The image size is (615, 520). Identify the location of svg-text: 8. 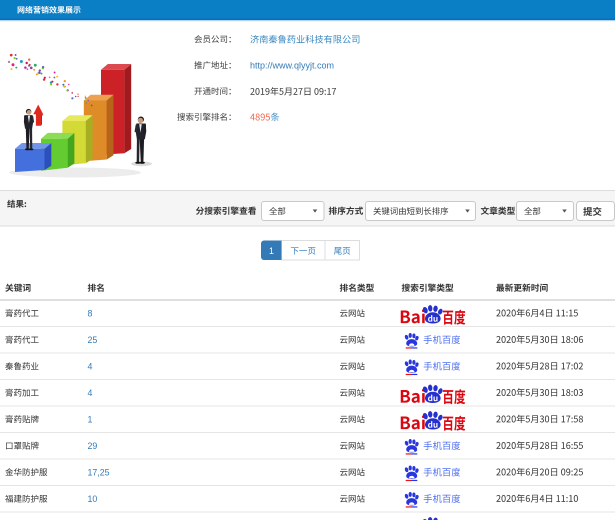
(90, 313).